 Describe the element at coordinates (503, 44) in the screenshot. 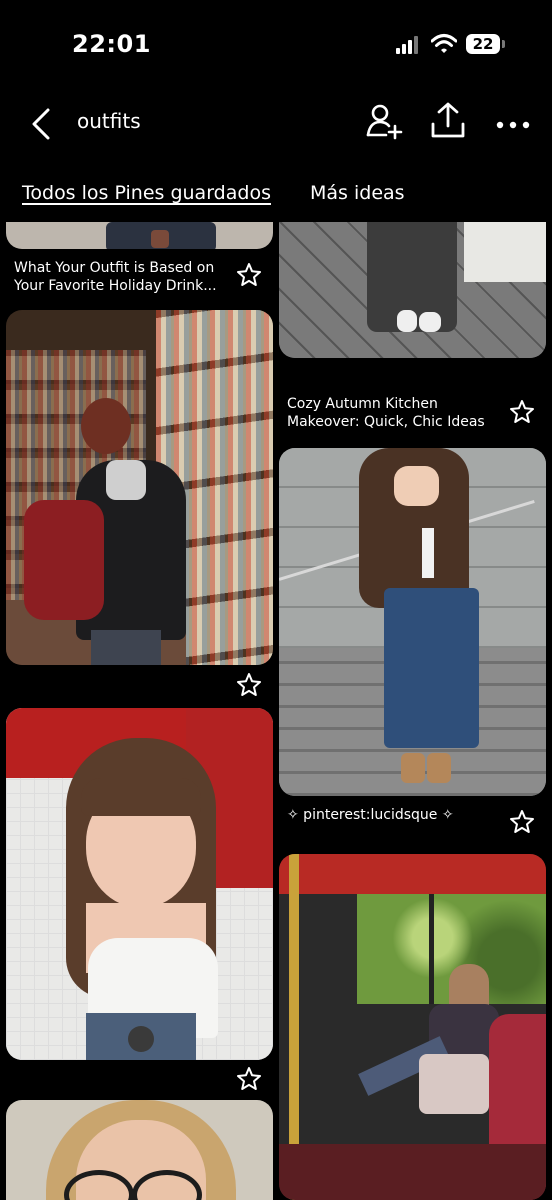

I see `battery-cap` at that location.